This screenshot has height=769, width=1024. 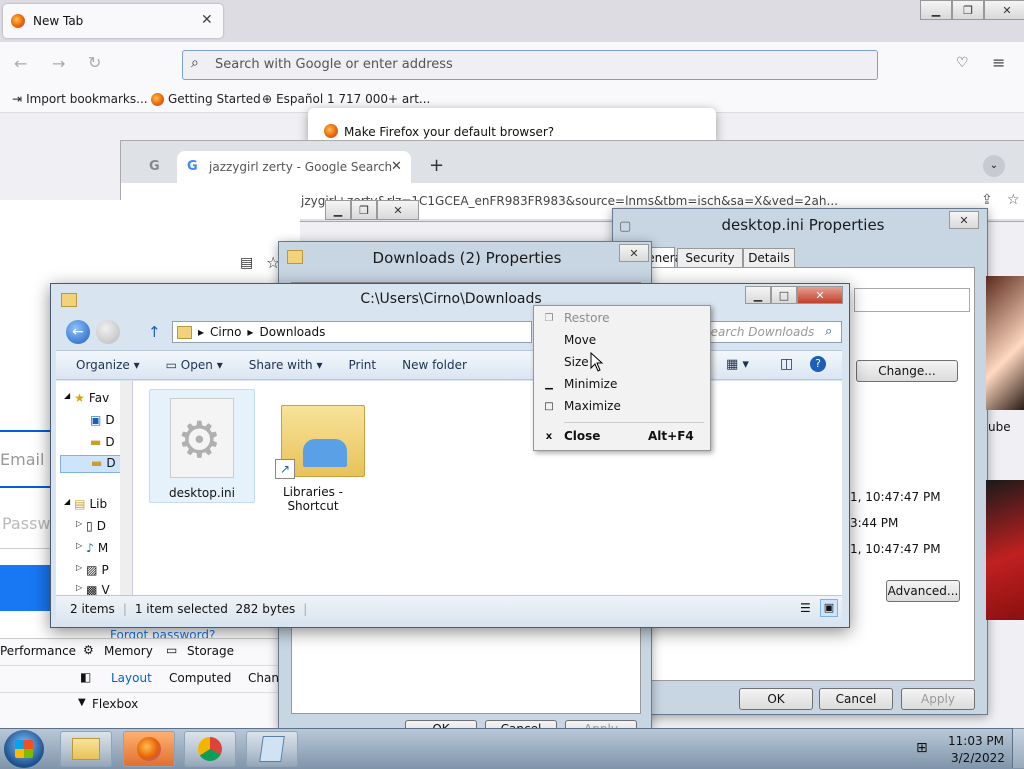 I want to click on bookmark-getting-started: Getting Started, so click(x=206, y=99).